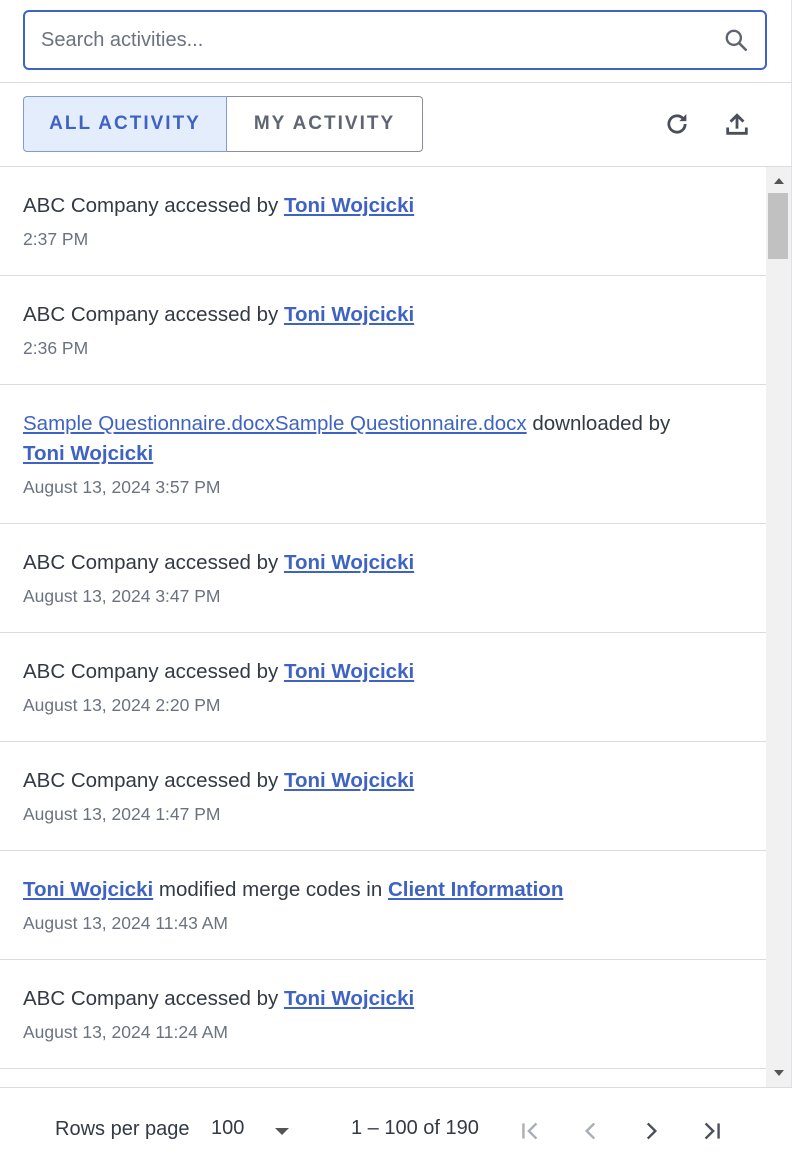  I want to click on last-page-icon, so click(712, 1131).